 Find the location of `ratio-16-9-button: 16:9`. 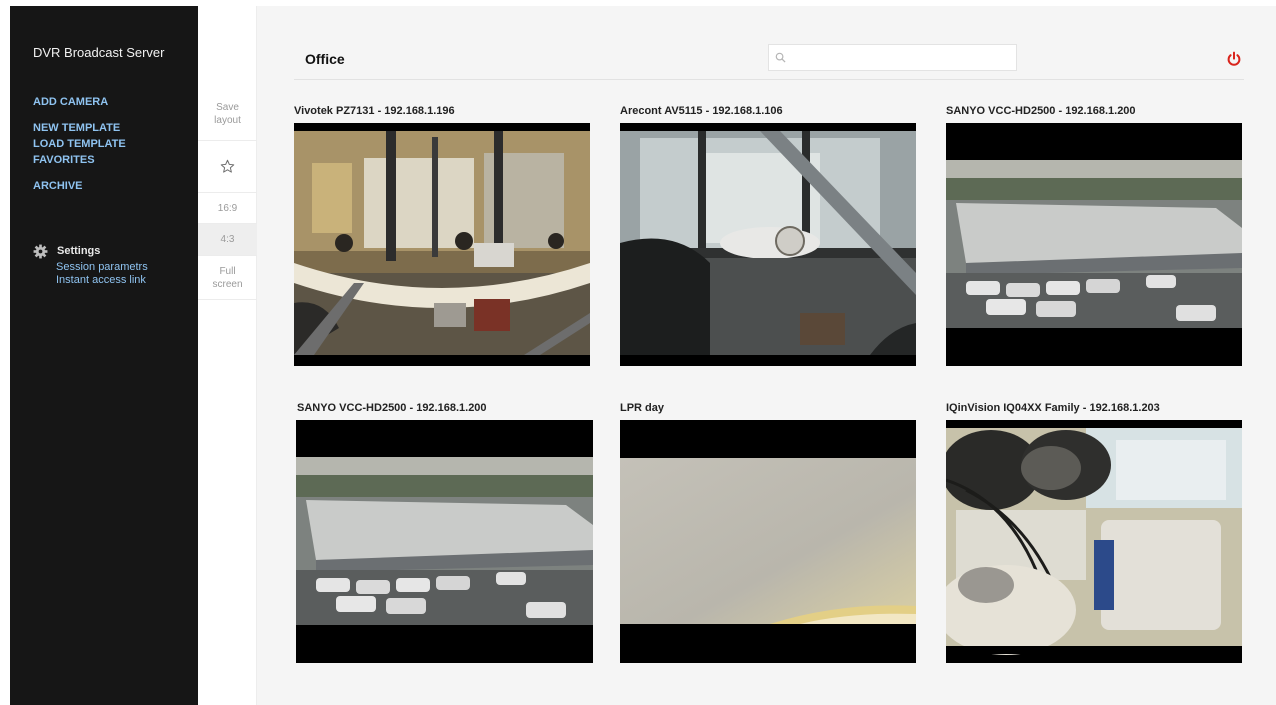

ratio-16-9-button: 16:9 is located at coordinates (227, 208).